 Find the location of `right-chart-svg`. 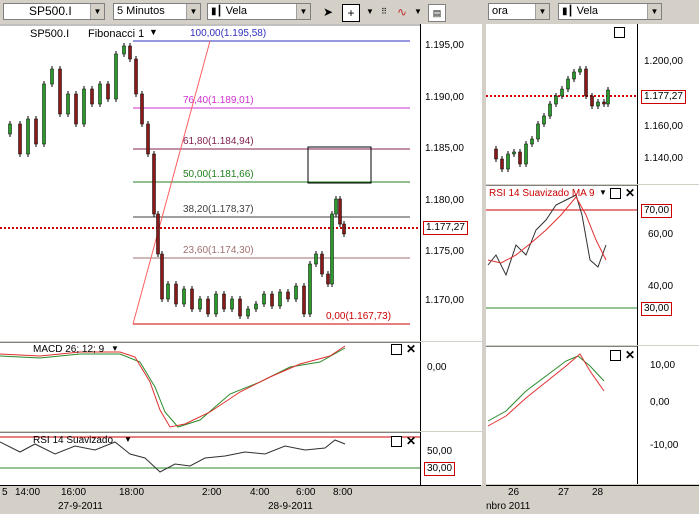

right-chart-svg is located at coordinates (561, 119).